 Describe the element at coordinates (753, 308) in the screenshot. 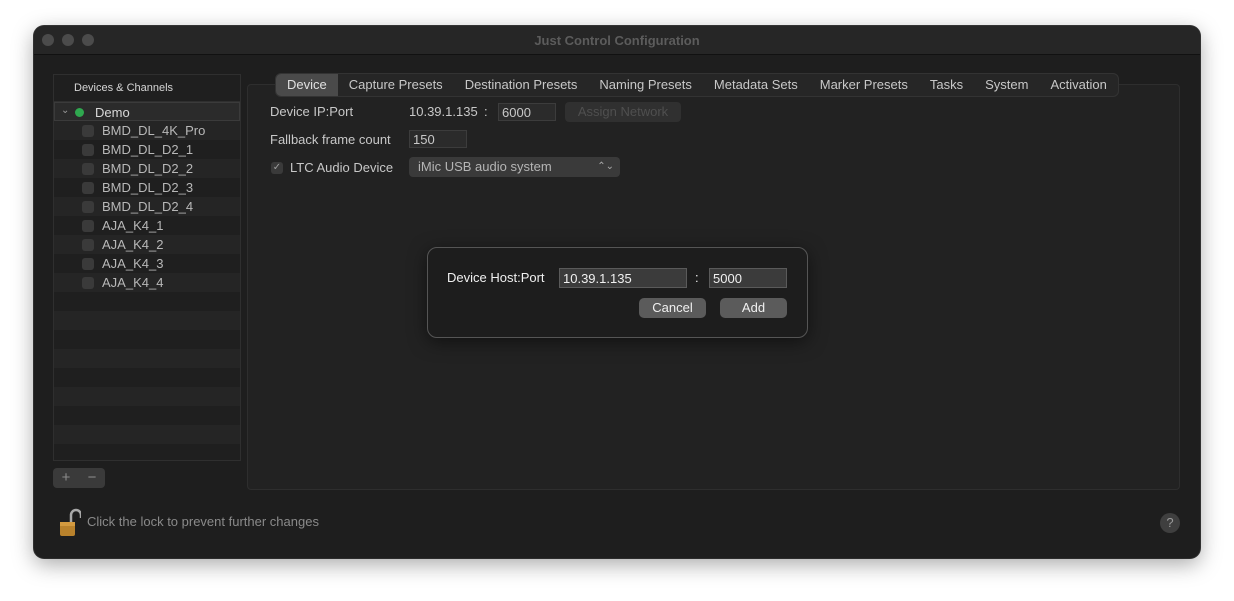

I see `add-button: Add` at that location.